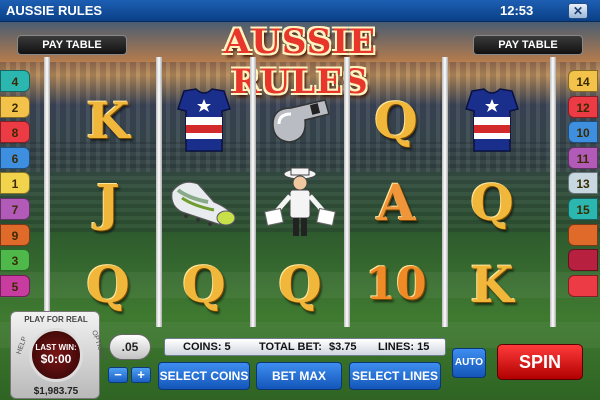 The width and height of the screenshot is (600, 400). I want to click on spin-button: SPIN, so click(540, 362).